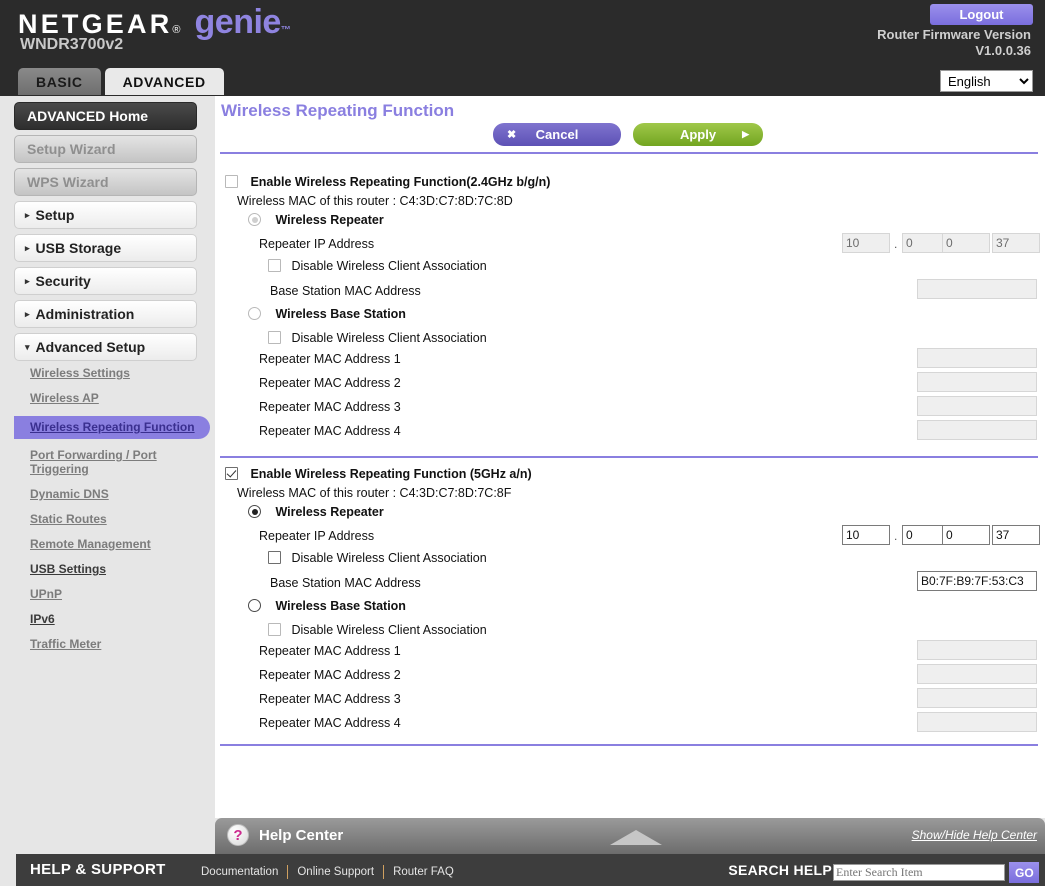 This screenshot has width=1045, height=886. What do you see at coordinates (330, 359) in the screenshot?
I see `repeater-mac-24ghz-label-1: Repeater MAC Address 1` at bounding box center [330, 359].